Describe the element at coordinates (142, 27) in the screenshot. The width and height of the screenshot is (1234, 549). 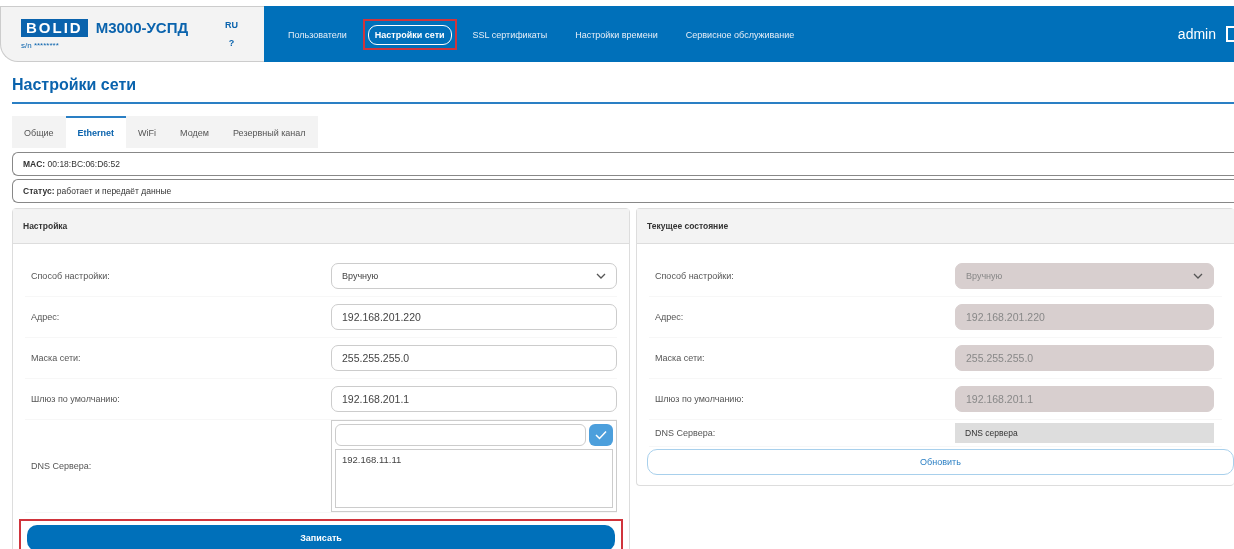
I see `product-name: М3000-УСПД` at that location.